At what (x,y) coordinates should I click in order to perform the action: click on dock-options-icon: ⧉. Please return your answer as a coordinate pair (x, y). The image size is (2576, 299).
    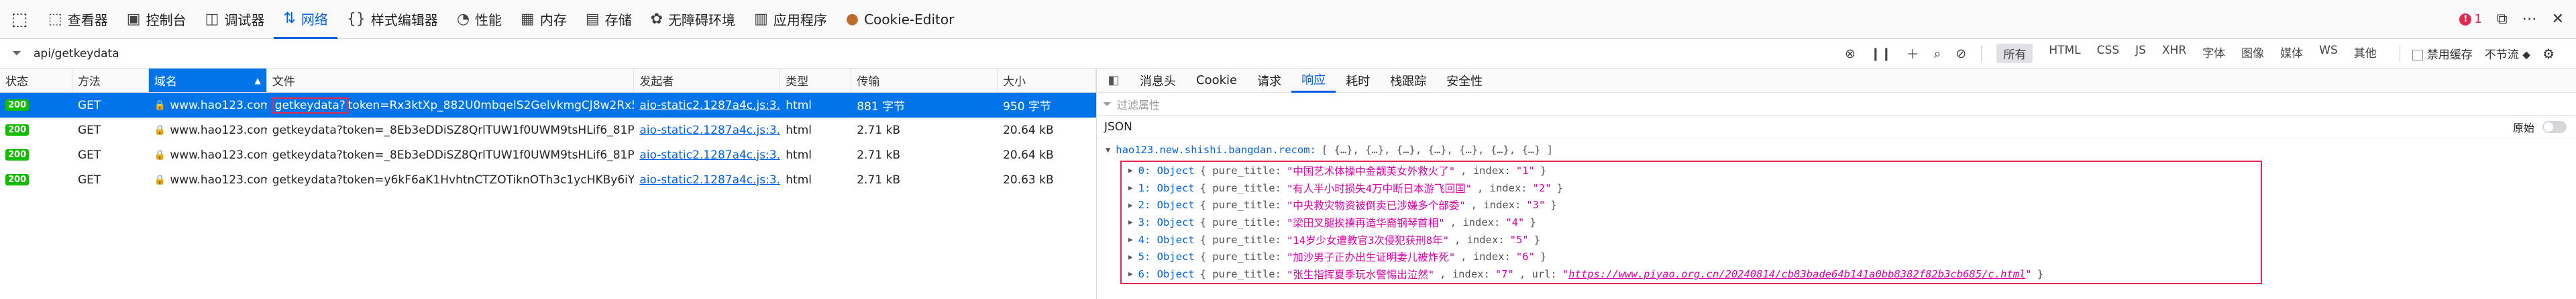
    Looking at the image, I should click on (2502, 19).